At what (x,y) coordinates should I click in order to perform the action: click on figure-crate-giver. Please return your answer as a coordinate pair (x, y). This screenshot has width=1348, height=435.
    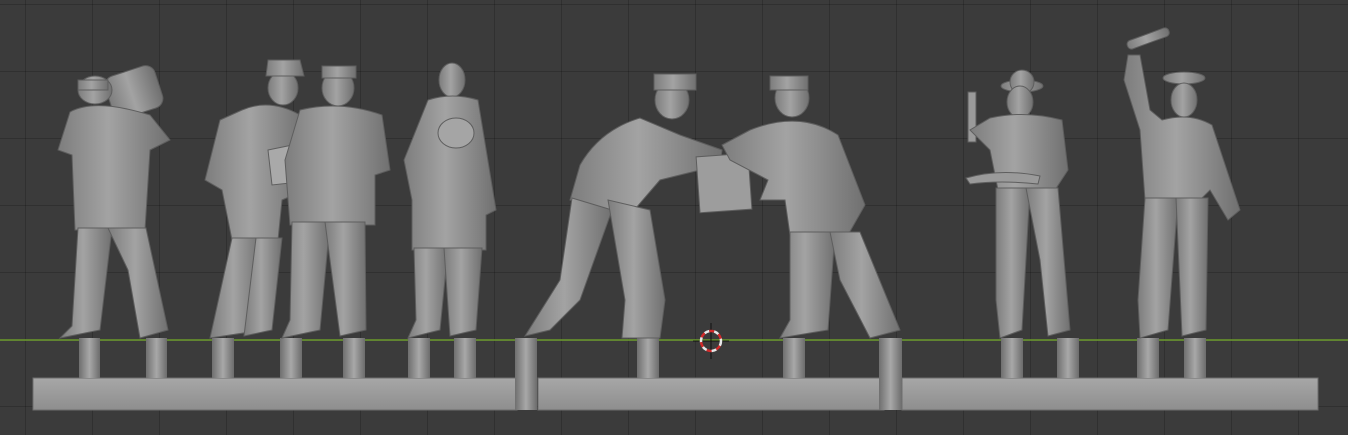
    Looking at the image, I should click on (623, 206).